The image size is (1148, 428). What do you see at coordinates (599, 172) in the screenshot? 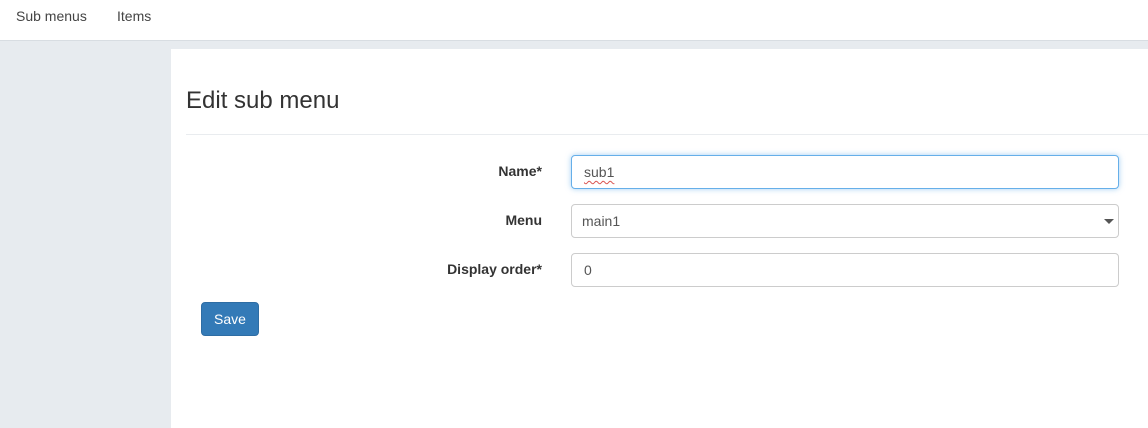
I see `name-input-value: sub1` at bounding box center [599, 172].